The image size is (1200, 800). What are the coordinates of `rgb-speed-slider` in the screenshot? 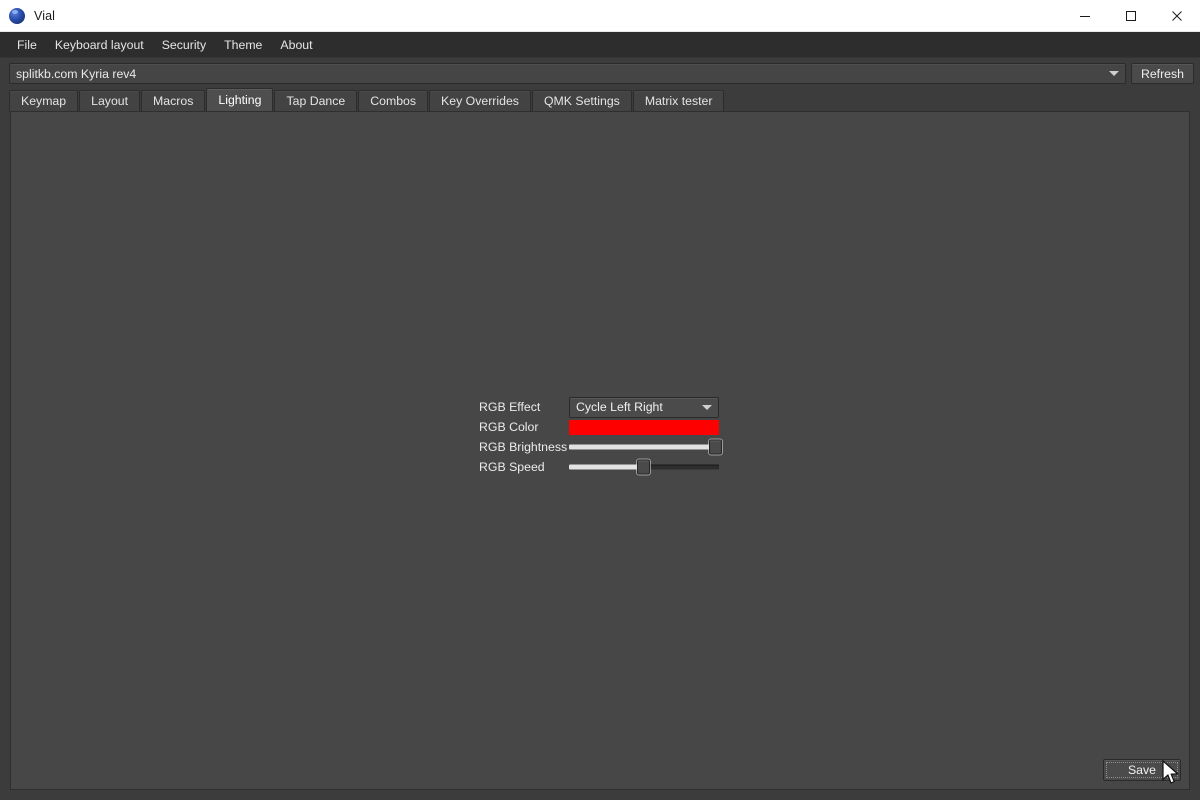 It's located at (644, 467).